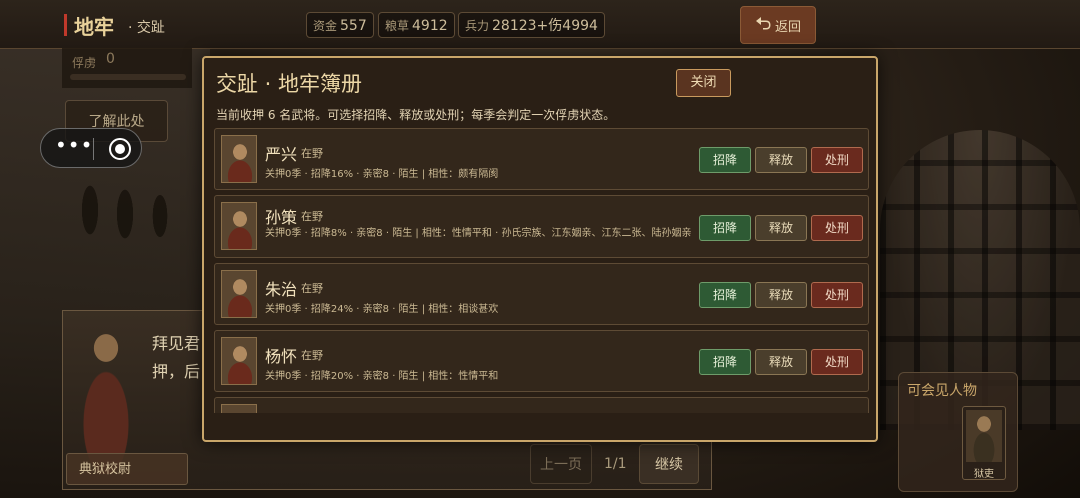  I want to click on modal-title: 交趾 · 地牢簿册, so click(289, 84).